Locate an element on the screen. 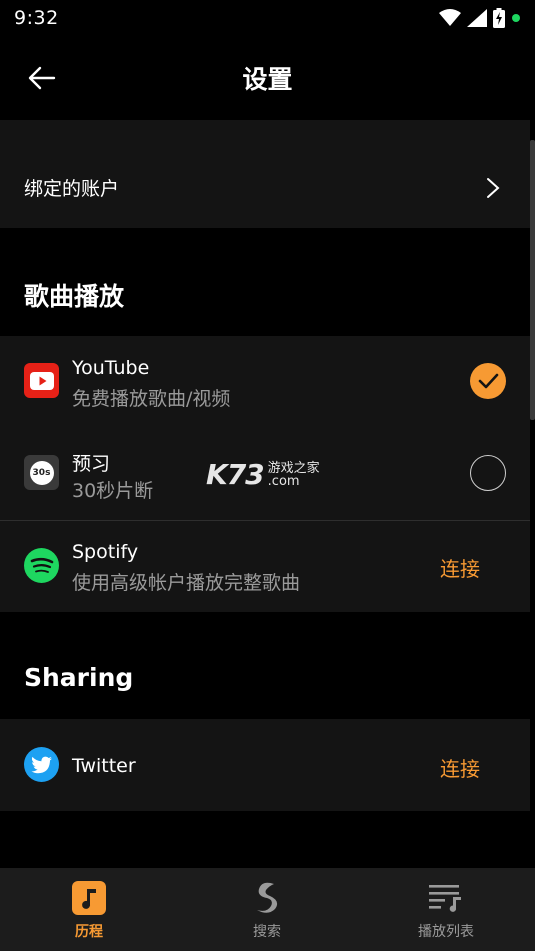  nav-item-search: 搜索 is located at coordinates (267, 909).